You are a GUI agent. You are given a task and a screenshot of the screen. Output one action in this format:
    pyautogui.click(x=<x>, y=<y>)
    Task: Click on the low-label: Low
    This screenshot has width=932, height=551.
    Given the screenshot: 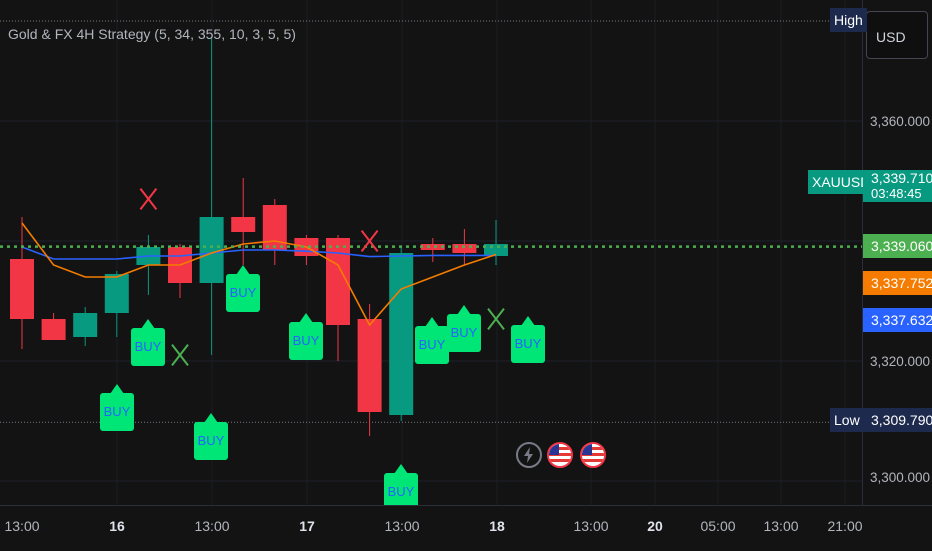 What is the action you would take?
    pyautogui.click(x=847, y=420)
    